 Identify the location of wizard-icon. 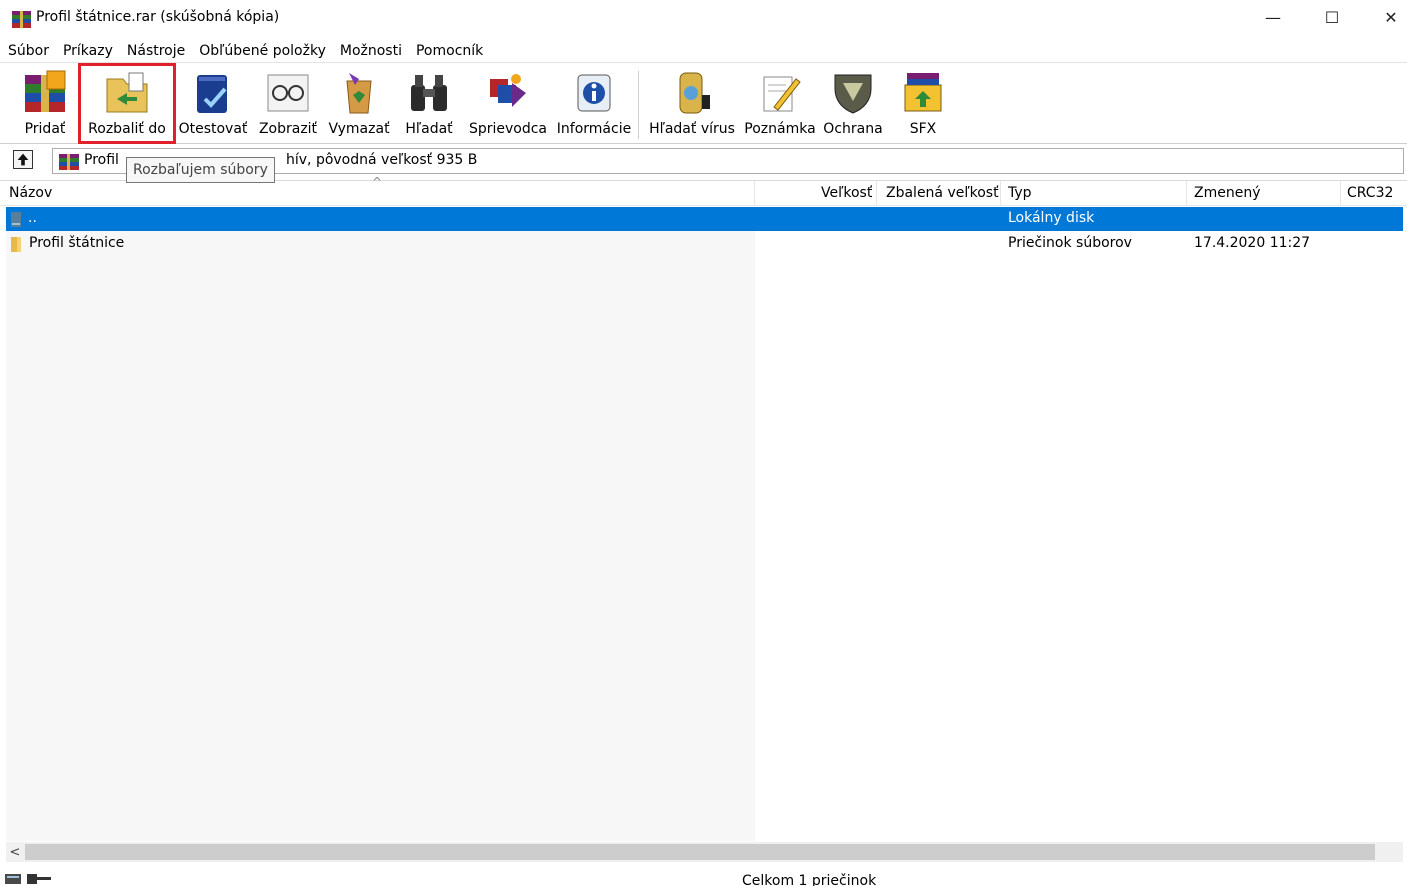
(508, 90).